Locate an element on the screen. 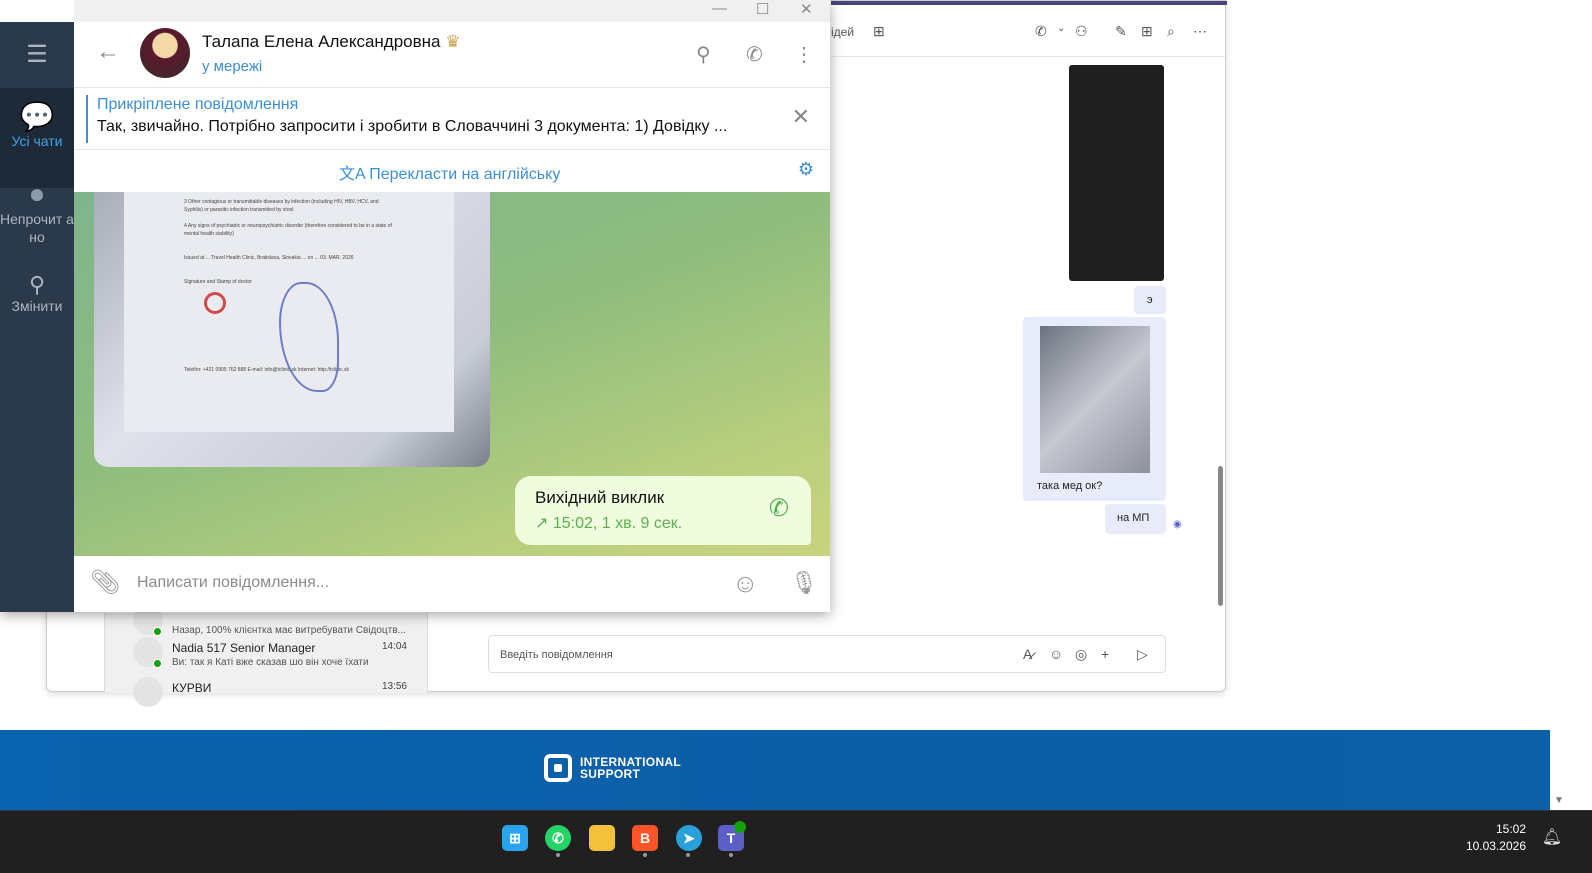 The image size is (1592, 873). chat-name: Nadia 517 Senior Manager is located at coordinates (244, 648).